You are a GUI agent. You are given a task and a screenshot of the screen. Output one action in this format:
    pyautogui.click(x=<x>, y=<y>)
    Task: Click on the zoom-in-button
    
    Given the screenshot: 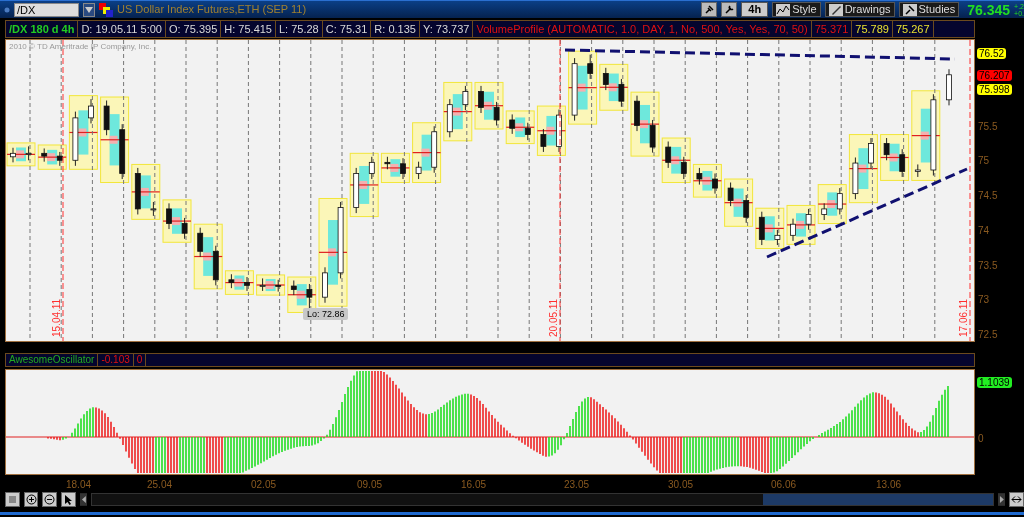 What is the action you would take?
    pyautogui.click(x=31, y=499)
    